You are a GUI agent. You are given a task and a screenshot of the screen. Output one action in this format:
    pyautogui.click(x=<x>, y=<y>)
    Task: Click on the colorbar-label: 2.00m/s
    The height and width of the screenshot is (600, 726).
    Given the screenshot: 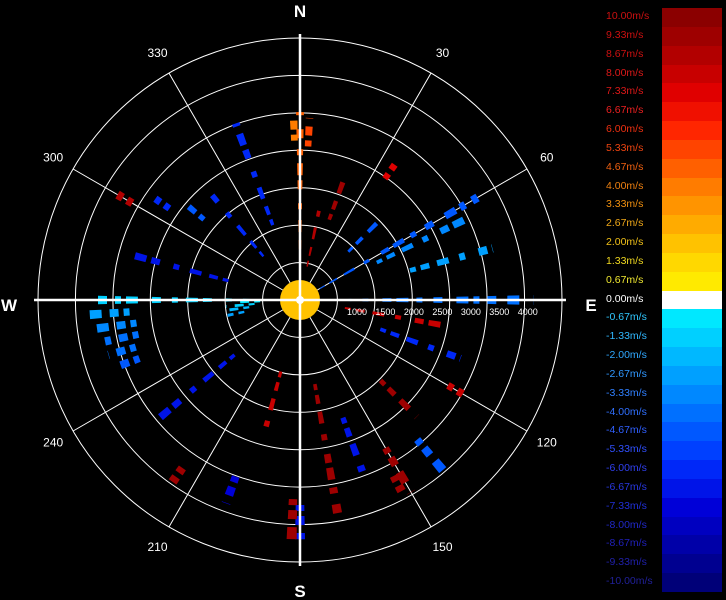 What is the action you would take?
    pyautogui.click(x=625, y=242)
    